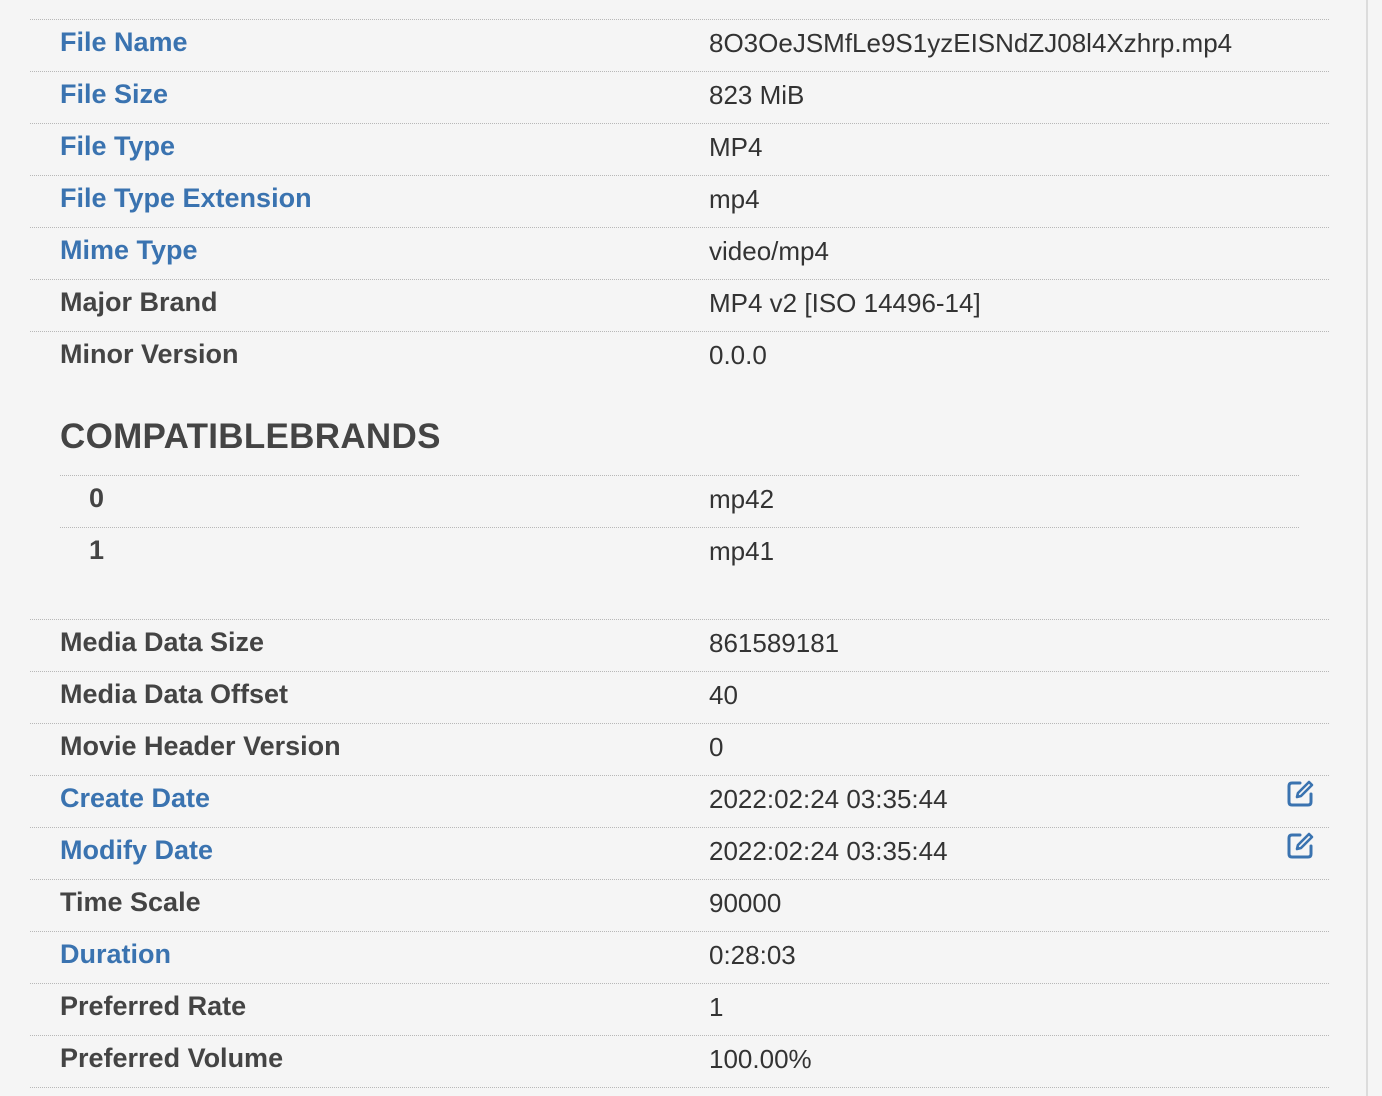 The width and height of the screenshot is (1382, 1096). What do you see at coordinates (679, 750) in the screenshot?
I see `metadata-row-movie-header-version: Movie Header Version 0` at bounding box center [679, 750].